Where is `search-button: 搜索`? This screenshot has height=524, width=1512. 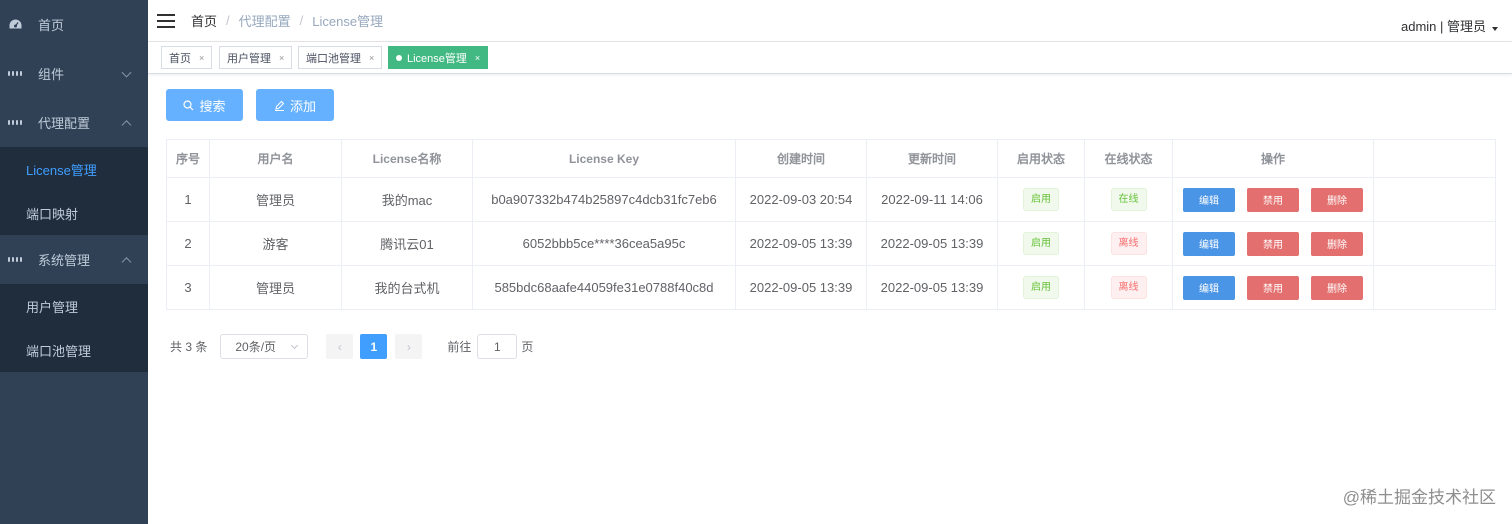
search-button: 搜索 is located at coordinates (204, 105).